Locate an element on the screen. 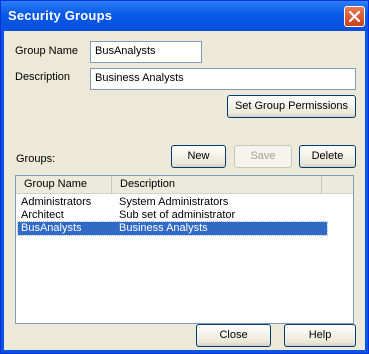 The image size is (369, 354). save-button: Save is located at coordinates (263, 156).